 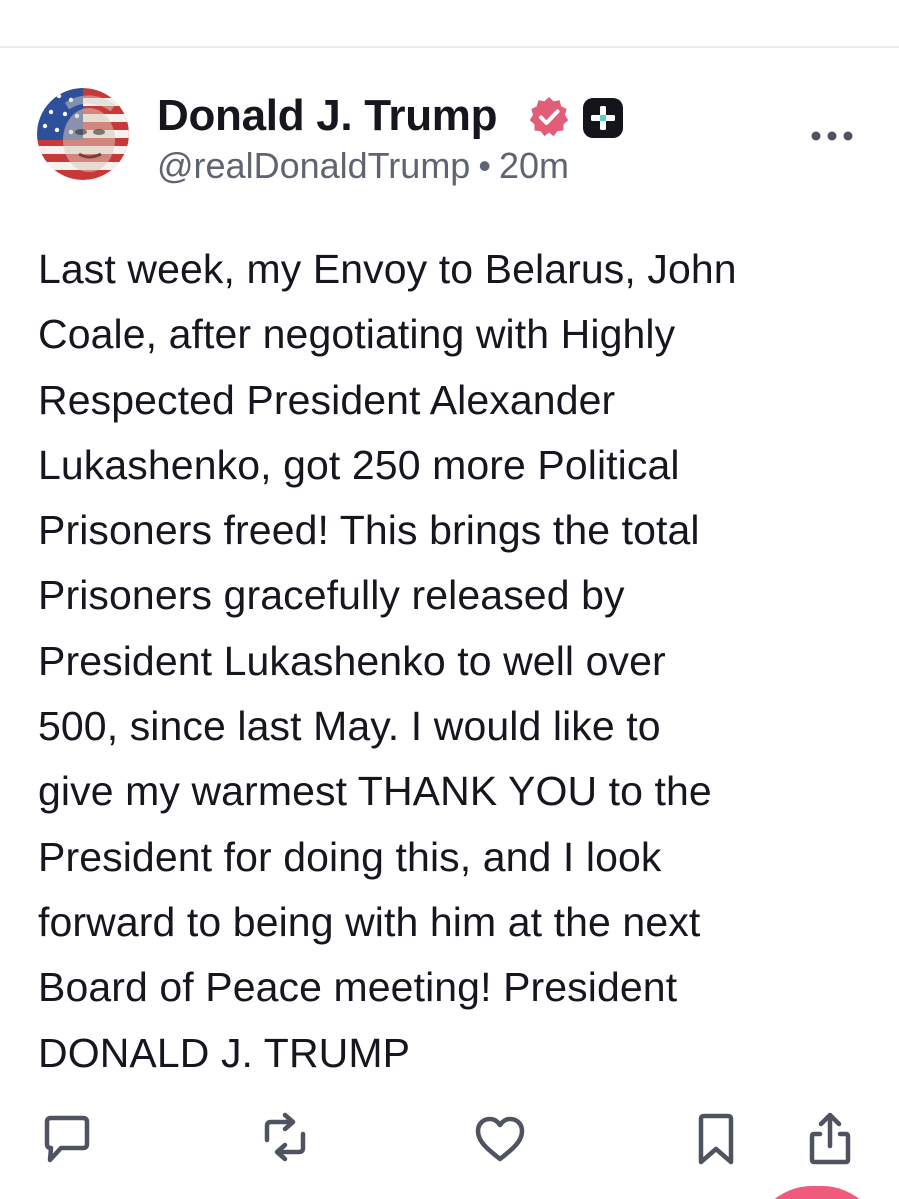 I want to click on plus-badge-icon, so click(x=603, y=118).